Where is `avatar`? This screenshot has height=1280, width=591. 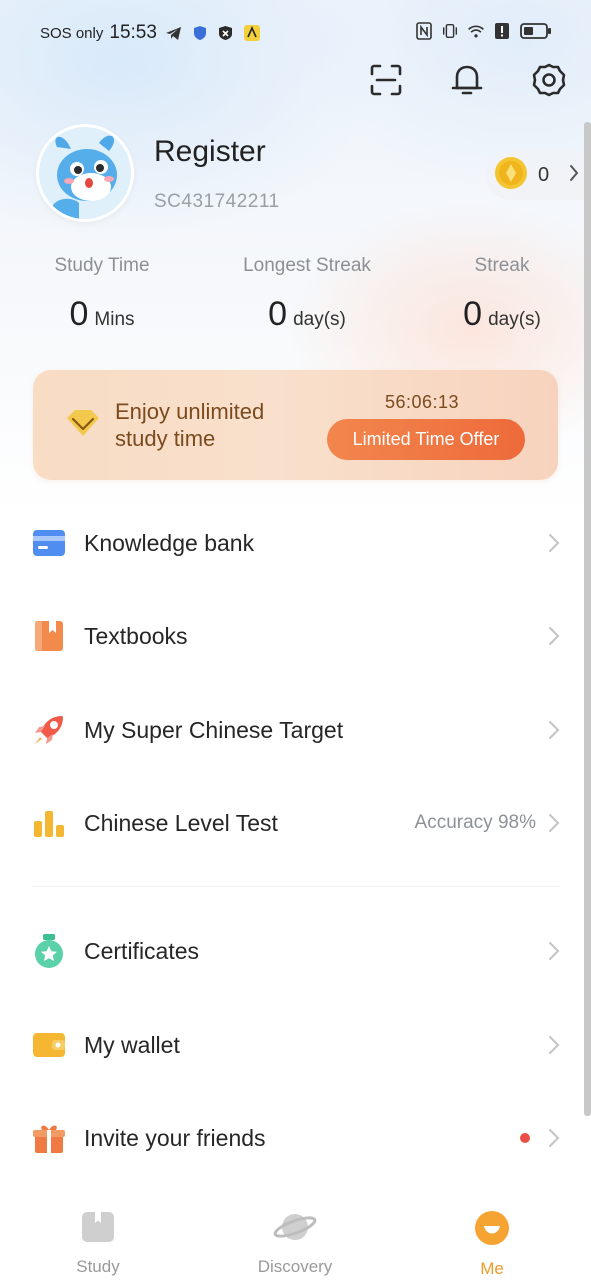 avatar is located at coordinates (85, 173).